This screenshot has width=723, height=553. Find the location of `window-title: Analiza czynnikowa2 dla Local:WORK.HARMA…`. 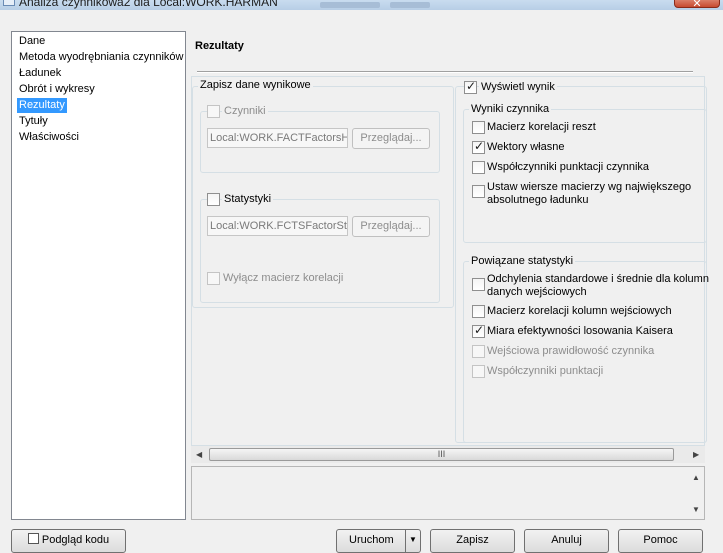

window-title: Analiza czynnikowa2 dla Local:WORK.HARMA… is located at coordinates (148, 4).